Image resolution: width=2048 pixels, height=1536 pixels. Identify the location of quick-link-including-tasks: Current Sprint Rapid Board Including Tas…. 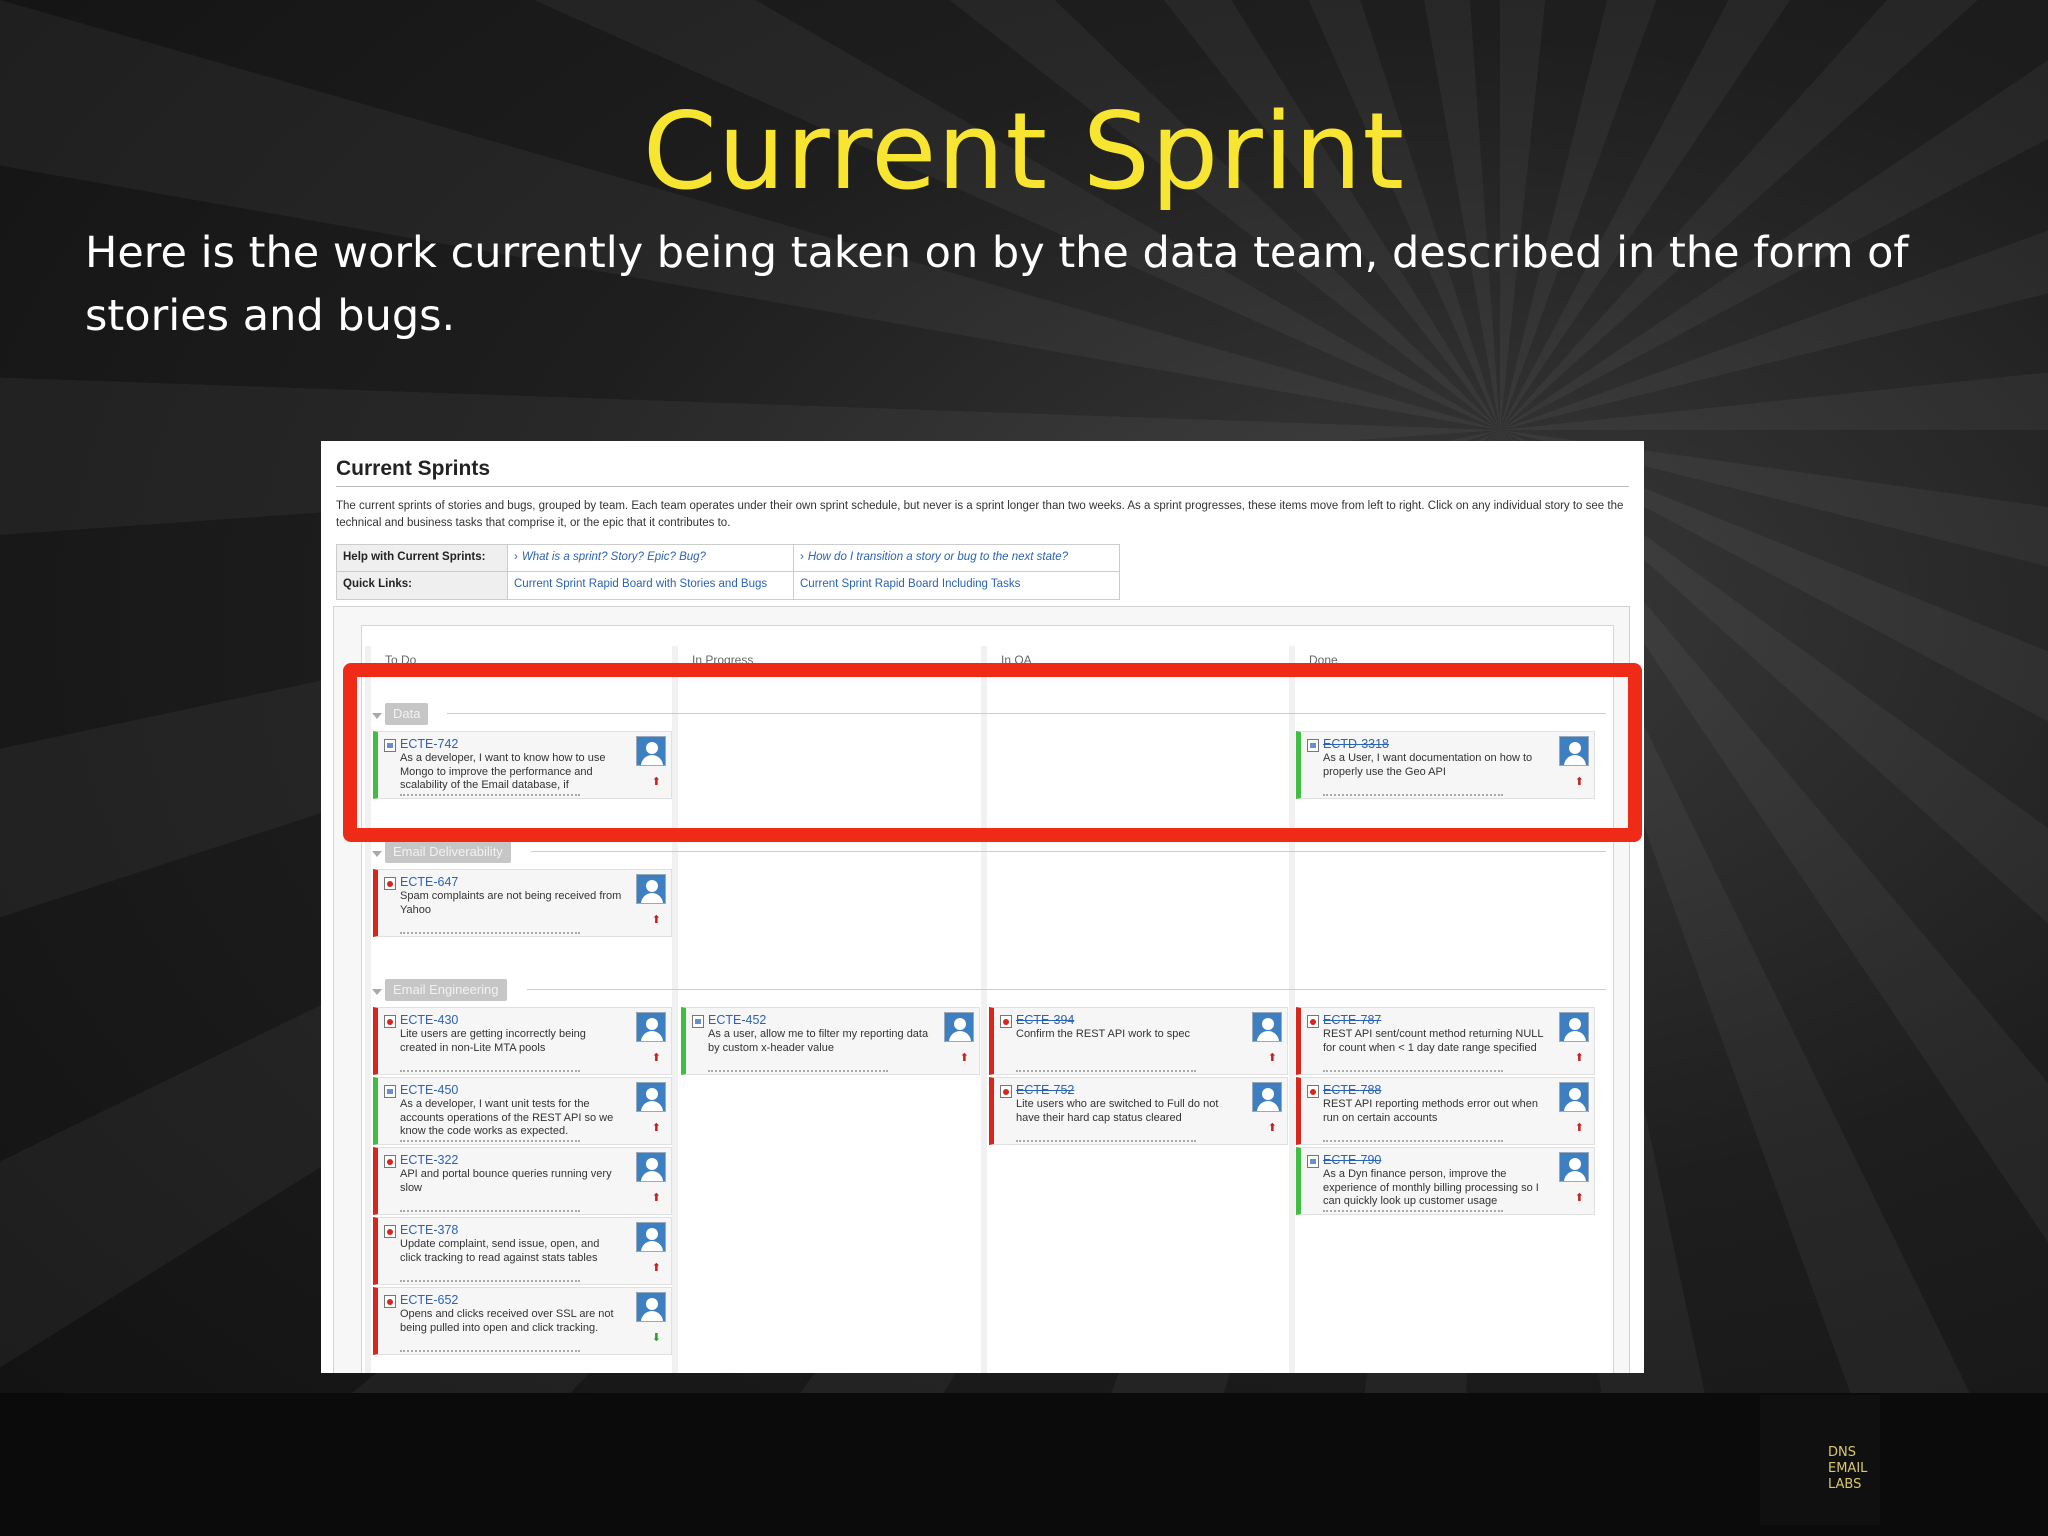
(956, 585).